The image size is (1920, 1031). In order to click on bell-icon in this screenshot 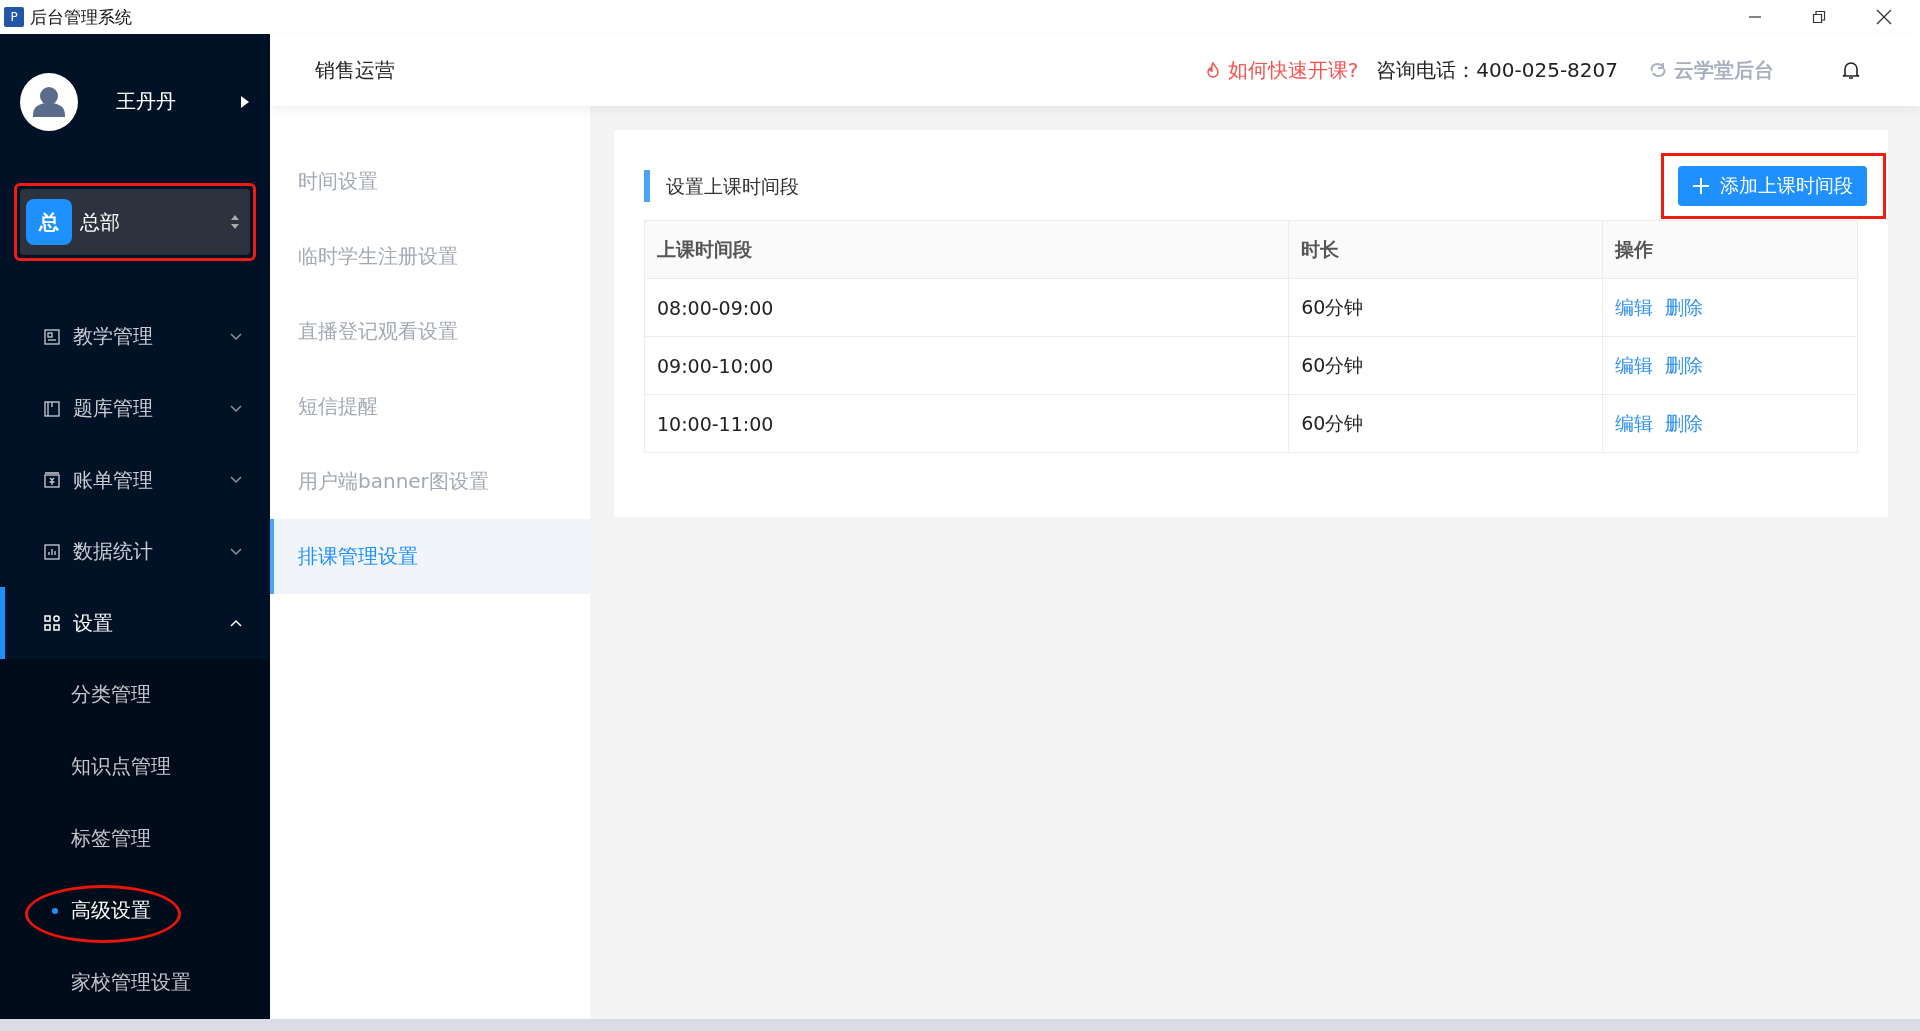, I will do `click(1851, 70)`.